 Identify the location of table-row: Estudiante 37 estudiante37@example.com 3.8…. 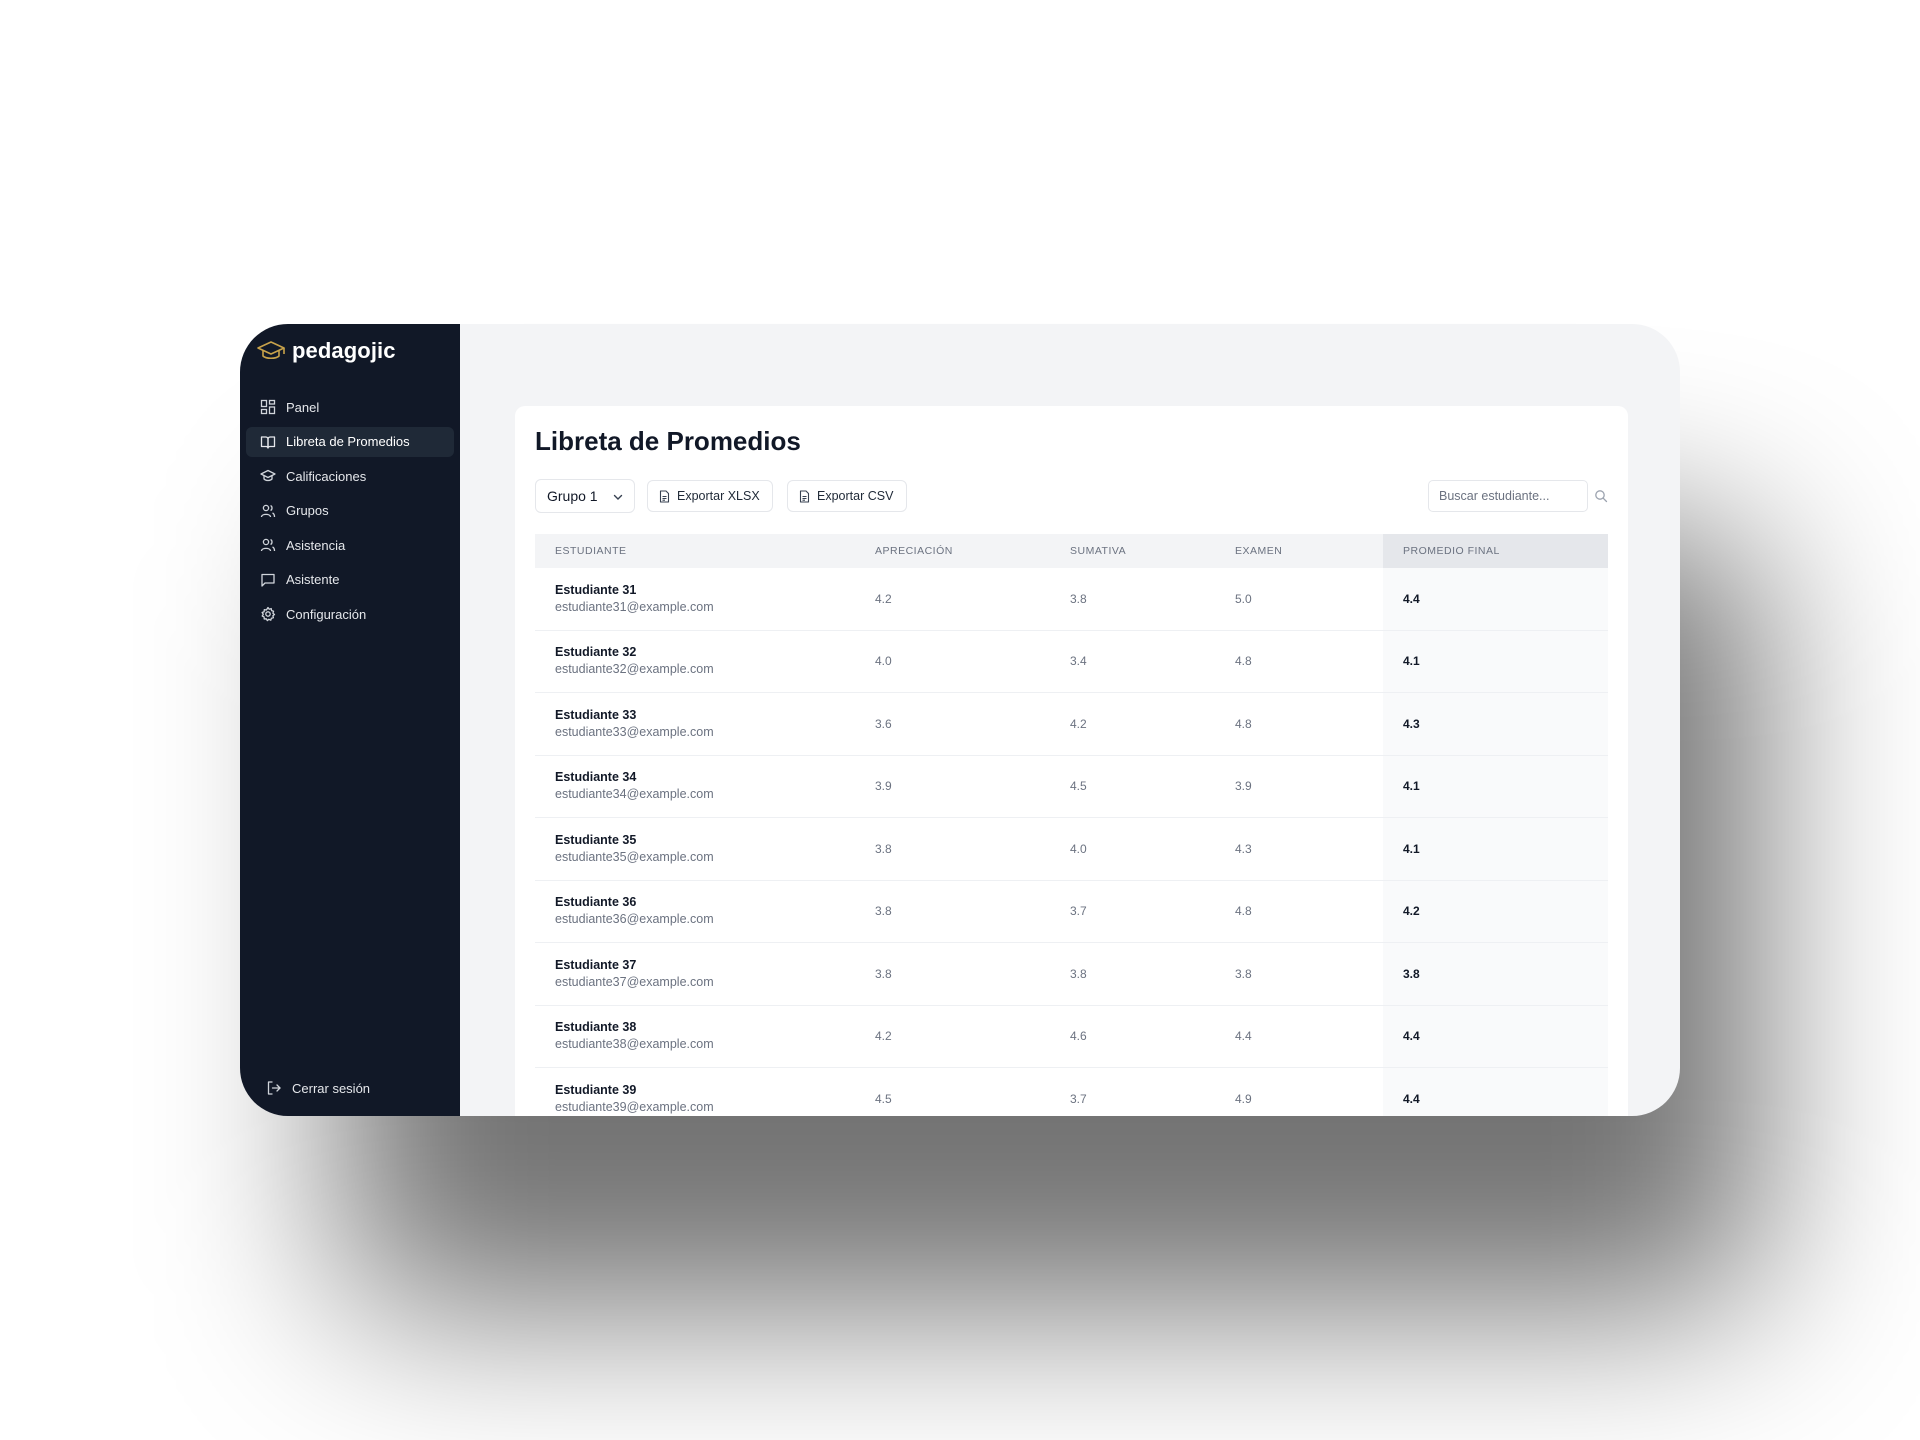
(1071, 974).